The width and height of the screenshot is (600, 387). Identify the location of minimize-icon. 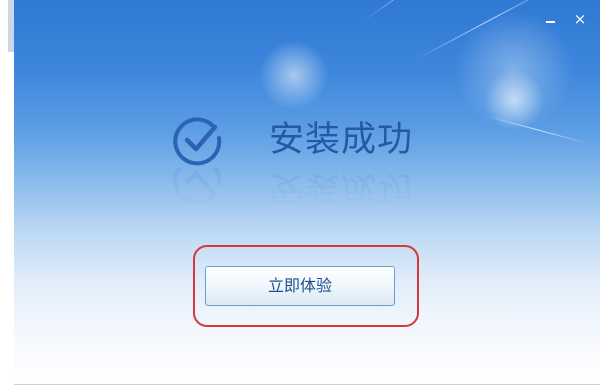
(550, 22).